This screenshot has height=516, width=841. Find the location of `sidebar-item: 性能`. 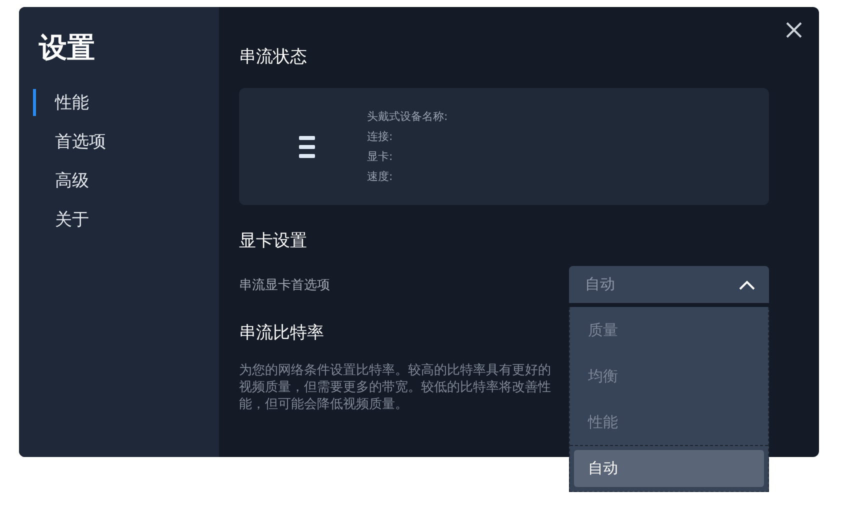

sidebar-item: 性能 is located at coordinates (61, 102).